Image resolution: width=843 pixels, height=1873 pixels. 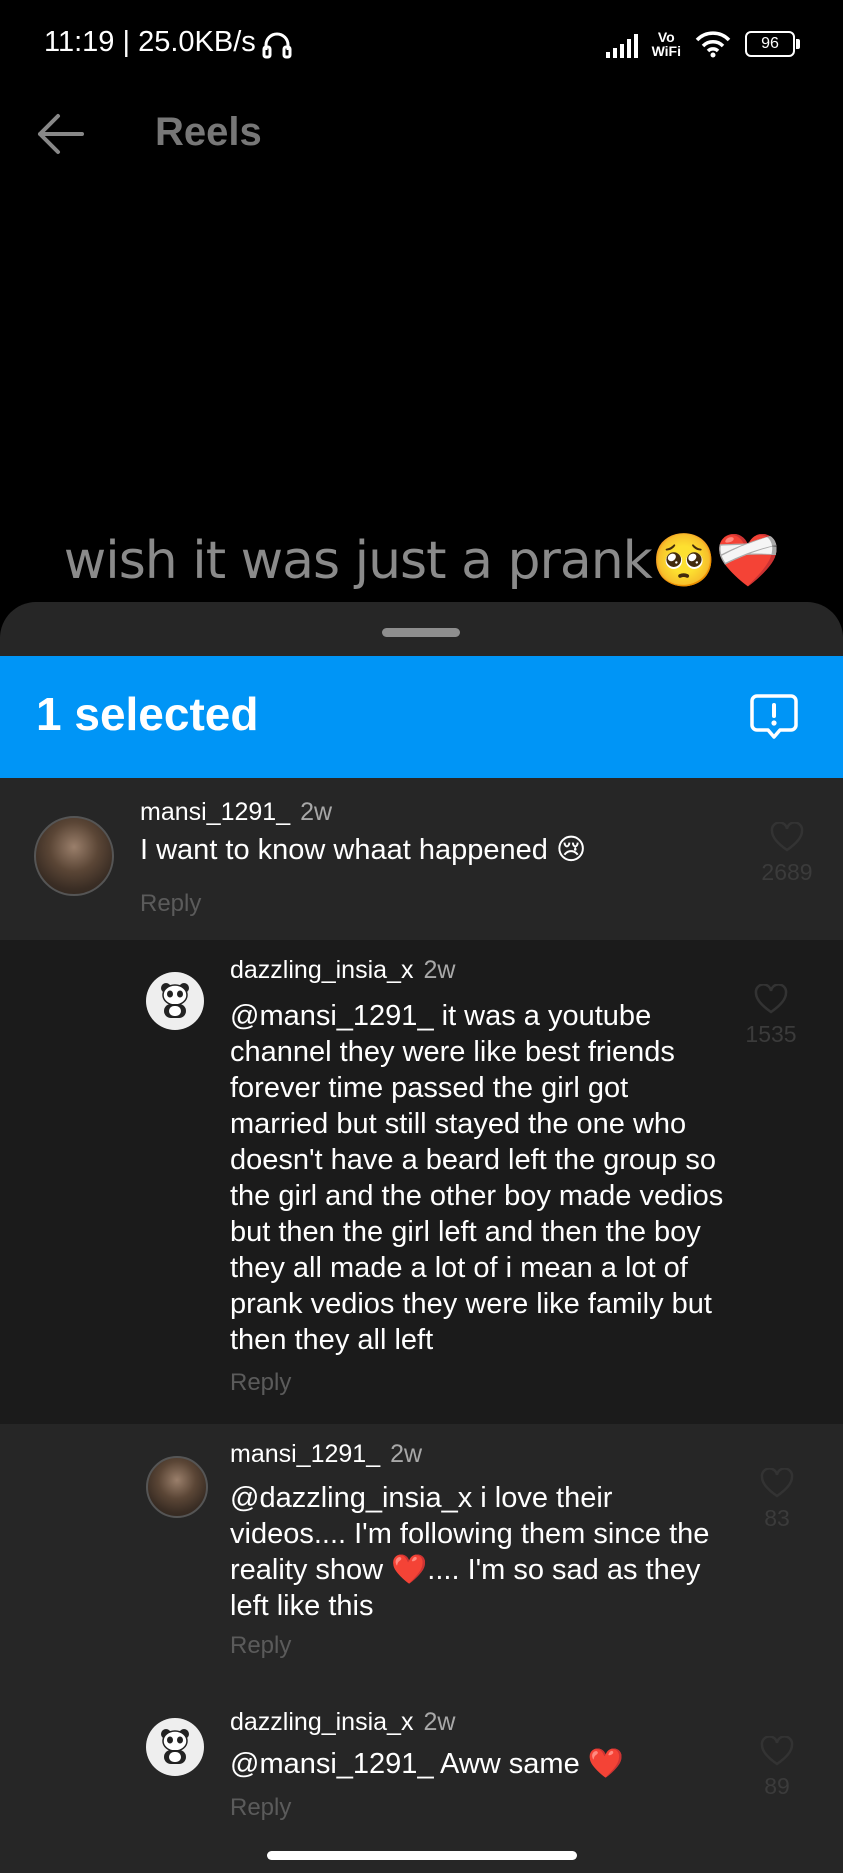 What do you see at coordinates (713, 44) in the screenshot?
I see `wifi-icon` at bounding box center [713, 44].